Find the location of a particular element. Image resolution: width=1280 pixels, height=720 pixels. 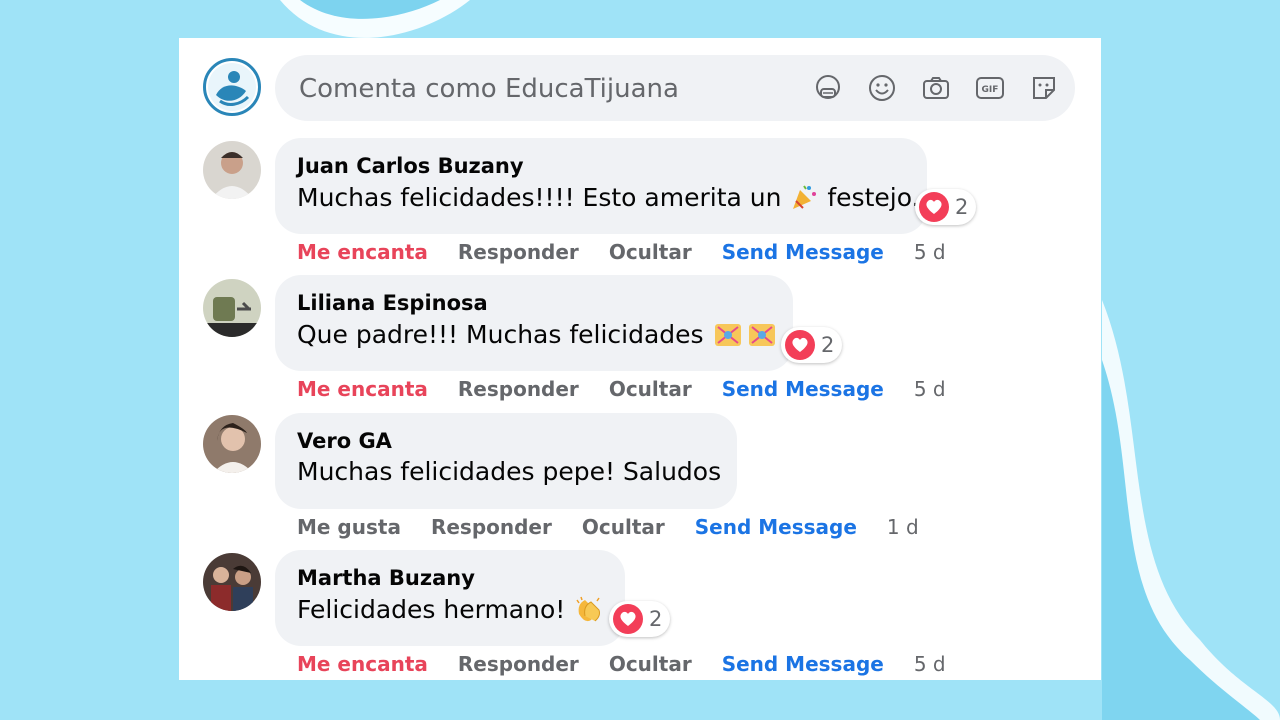

comment-author: Martha Buzany is located at coordinates (450, 578).